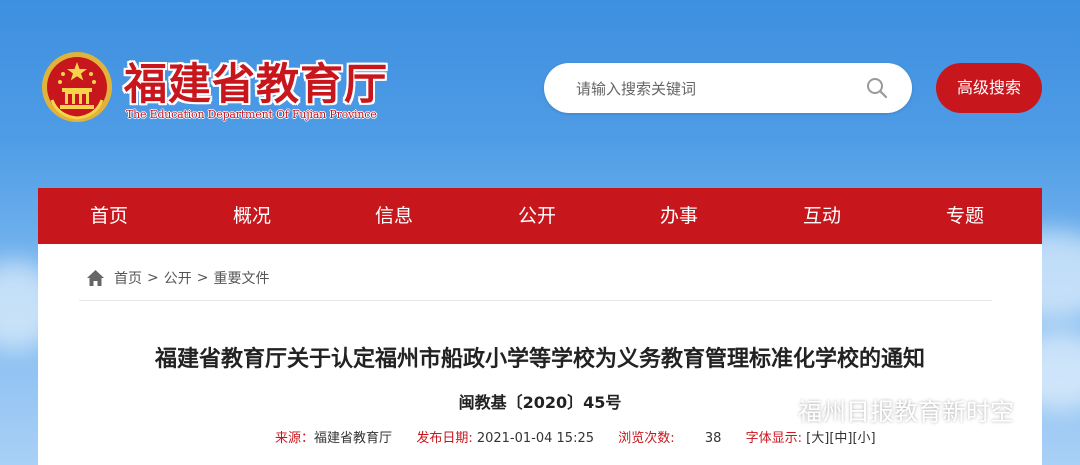 This screenshot has height=465, width=1080. I want to click on main-nav: 首页 概况 信息 公开 办事 互动 专题, so click(540, 216).